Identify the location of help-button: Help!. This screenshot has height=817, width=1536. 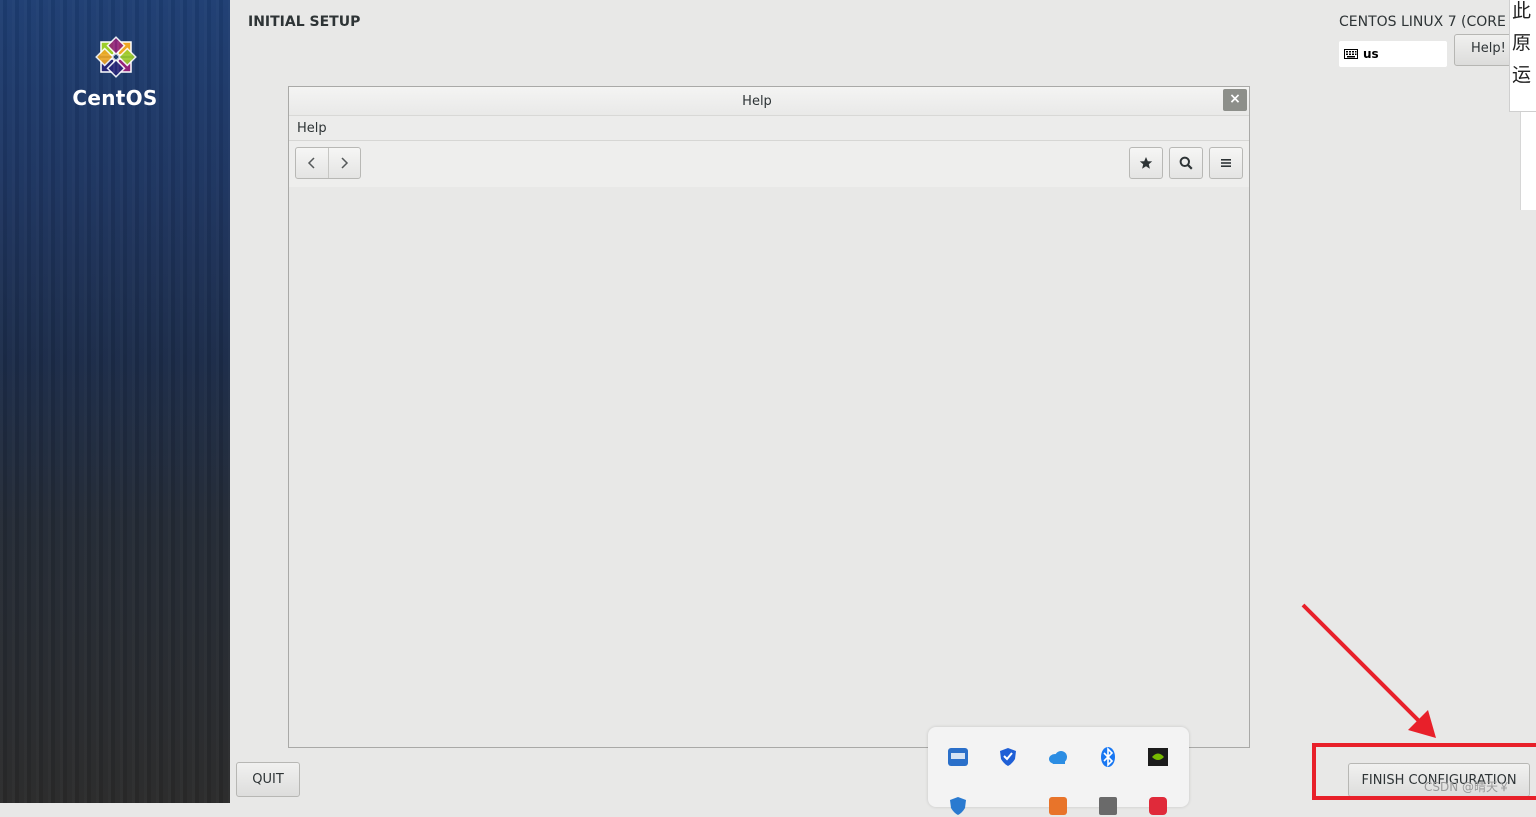
(1485, 50).